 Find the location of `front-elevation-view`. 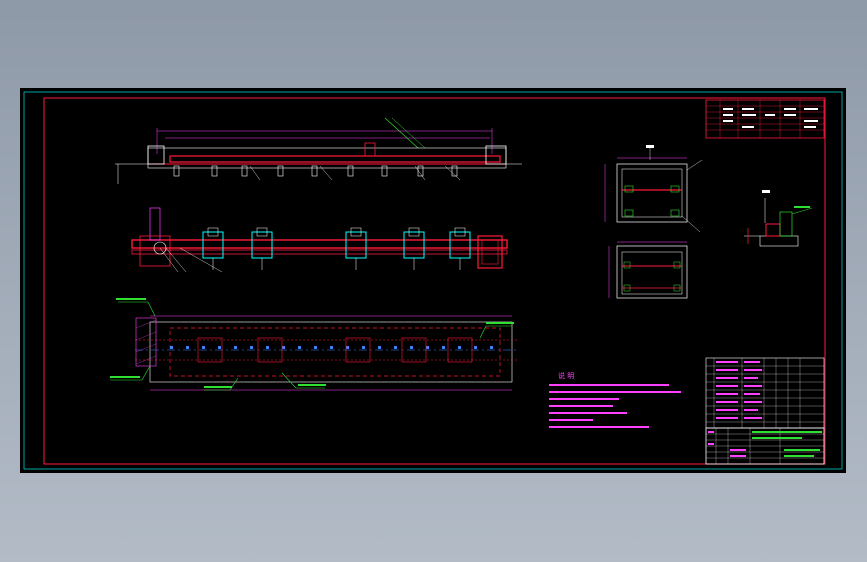

front-elevation-view is located at coordinates (318, 150).